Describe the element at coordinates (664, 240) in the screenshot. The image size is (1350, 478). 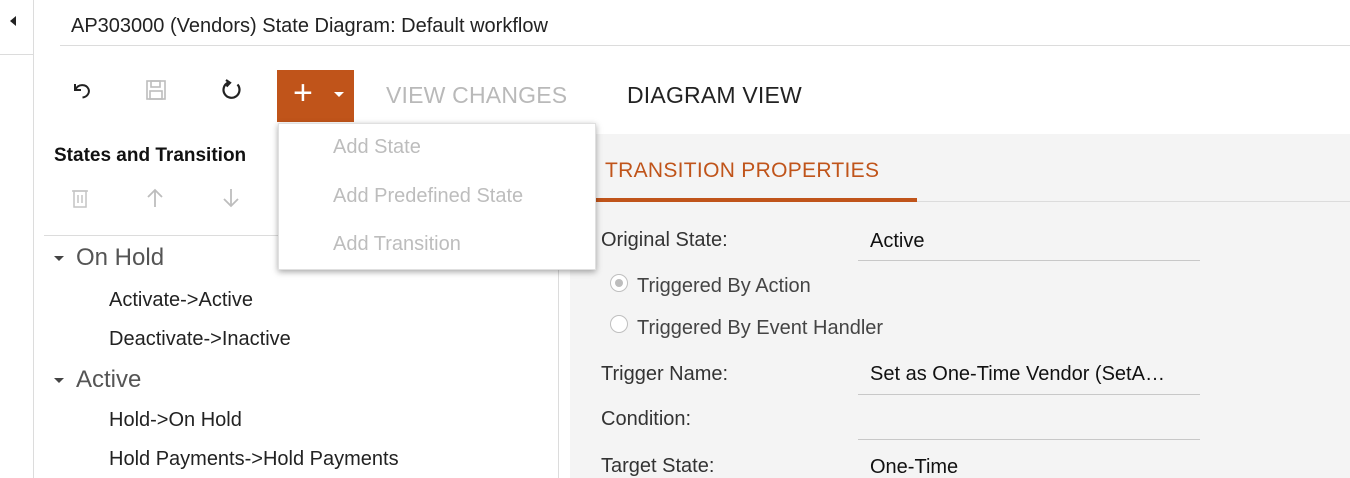
I see `original-state-label: Original State:` at that location.